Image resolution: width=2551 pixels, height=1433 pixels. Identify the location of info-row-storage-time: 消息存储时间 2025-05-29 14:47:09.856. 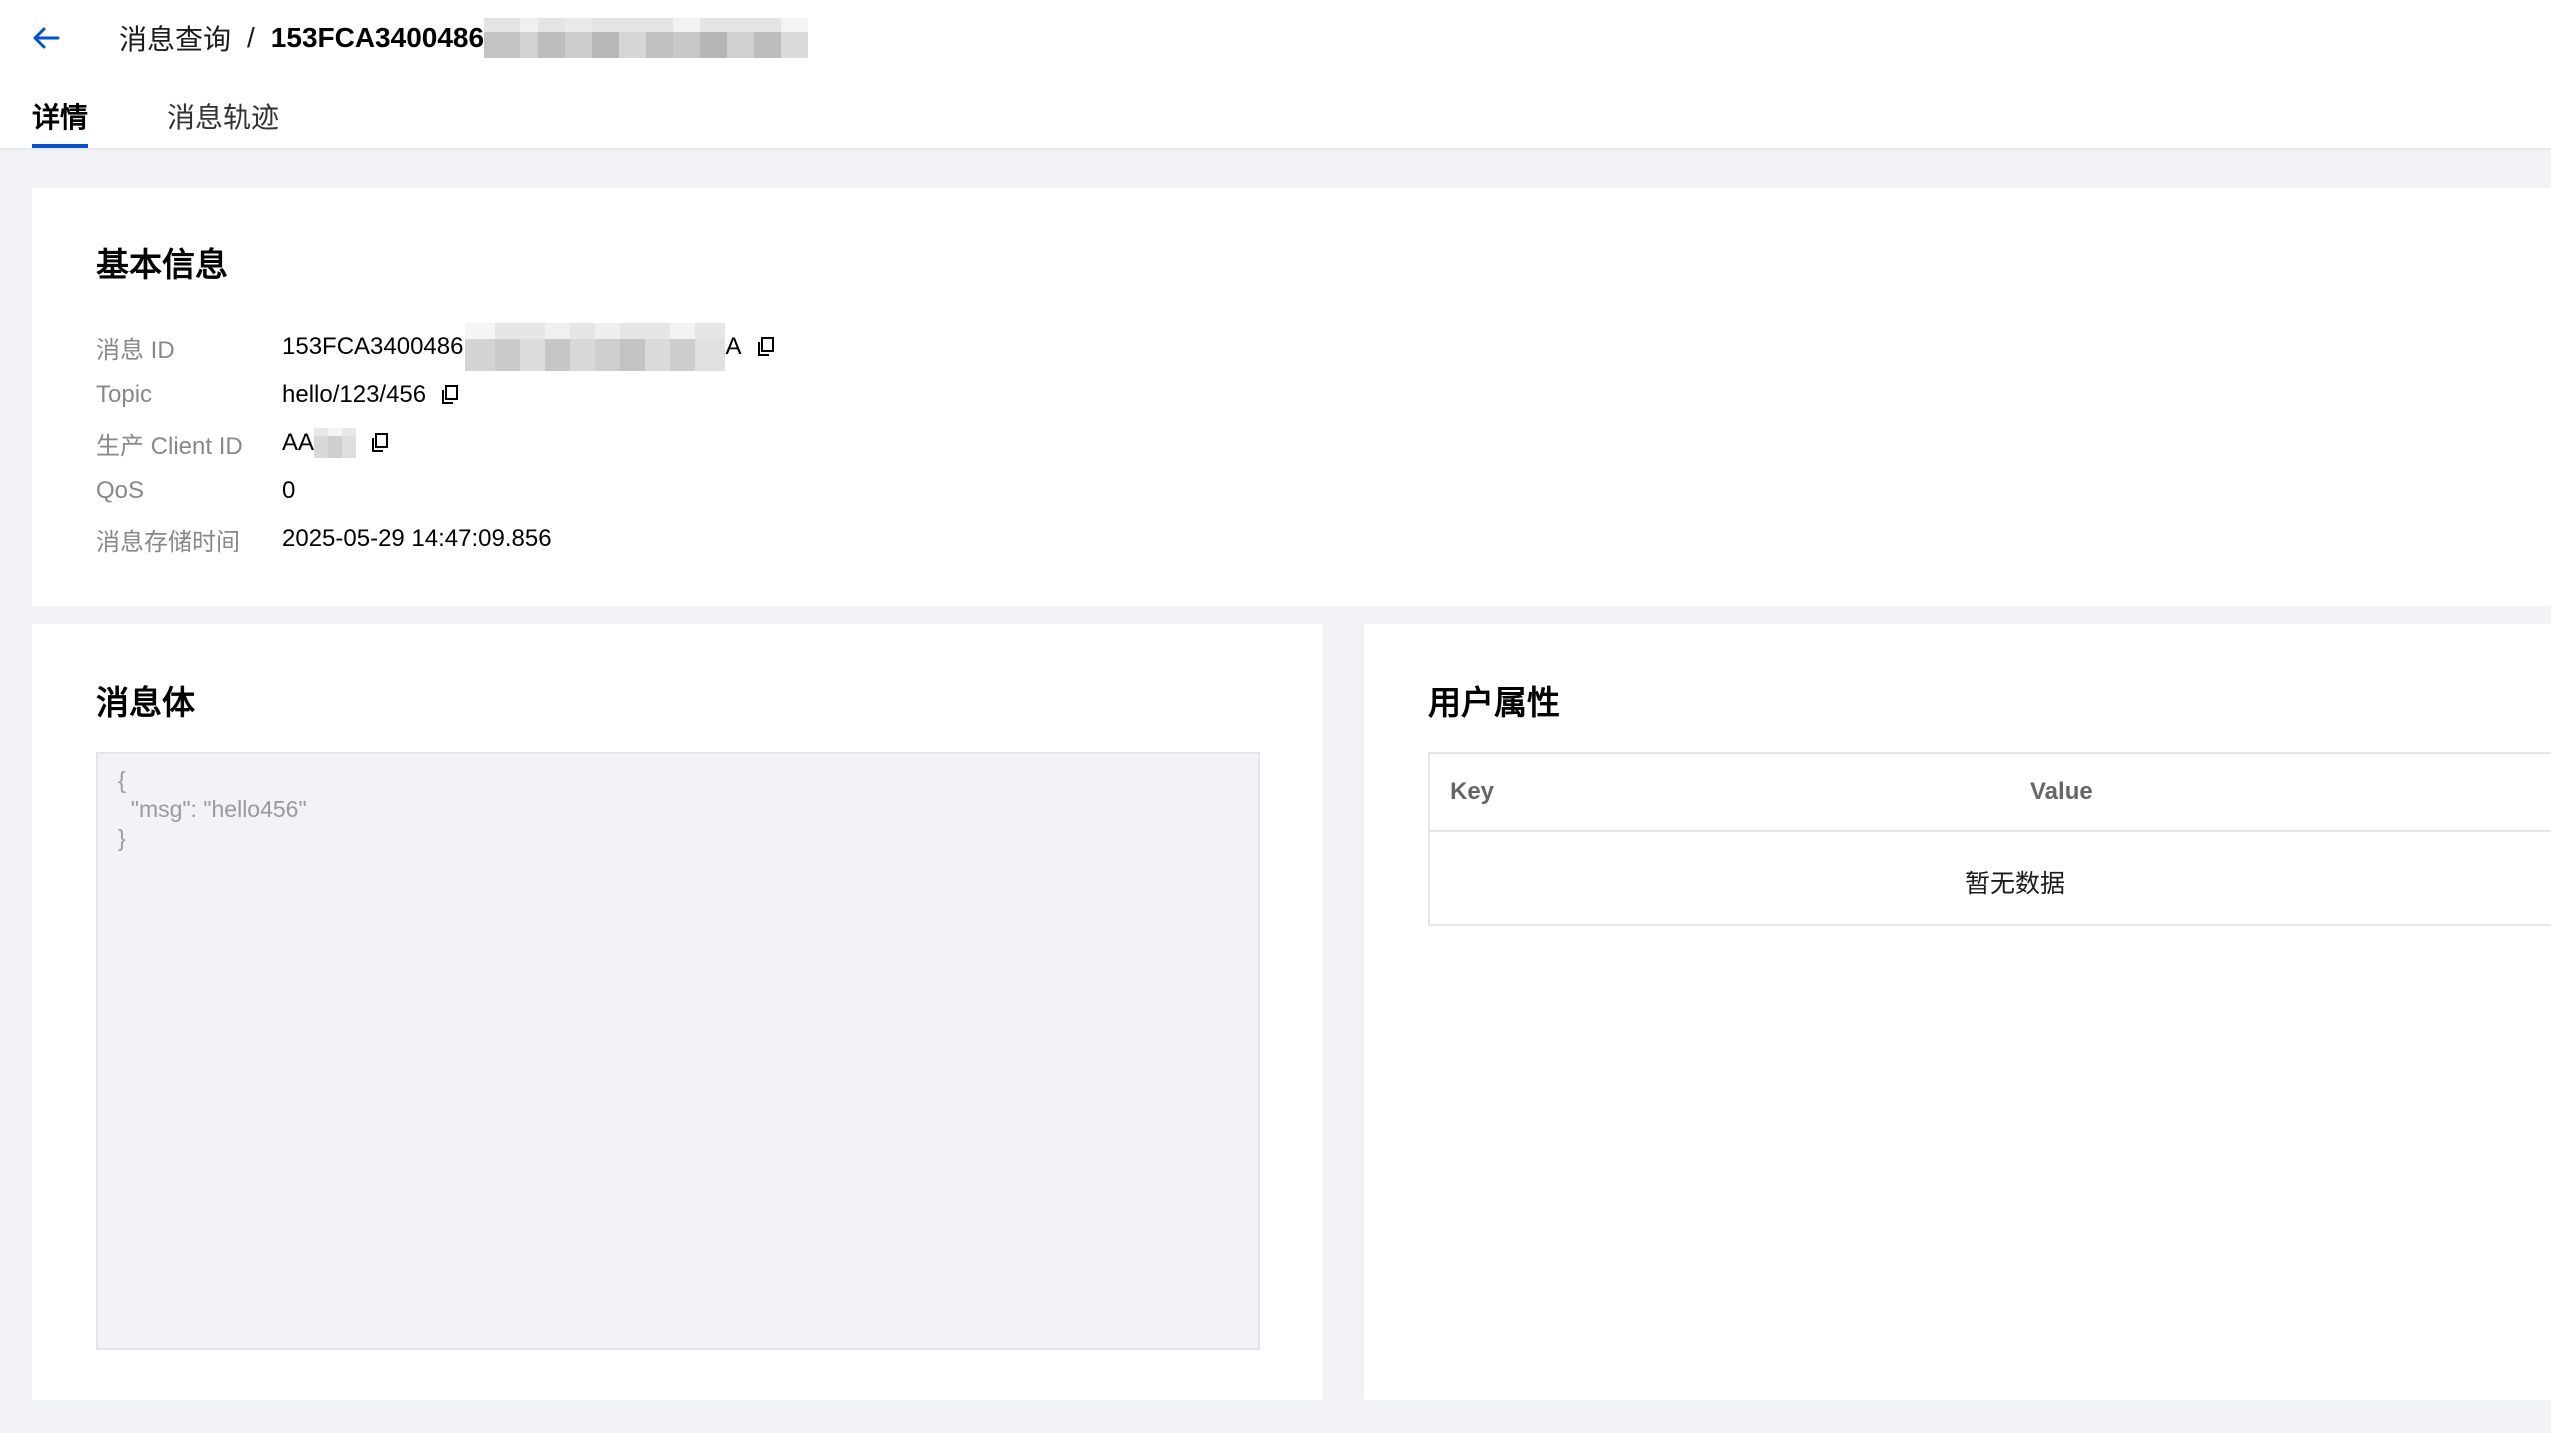
(324, 539).